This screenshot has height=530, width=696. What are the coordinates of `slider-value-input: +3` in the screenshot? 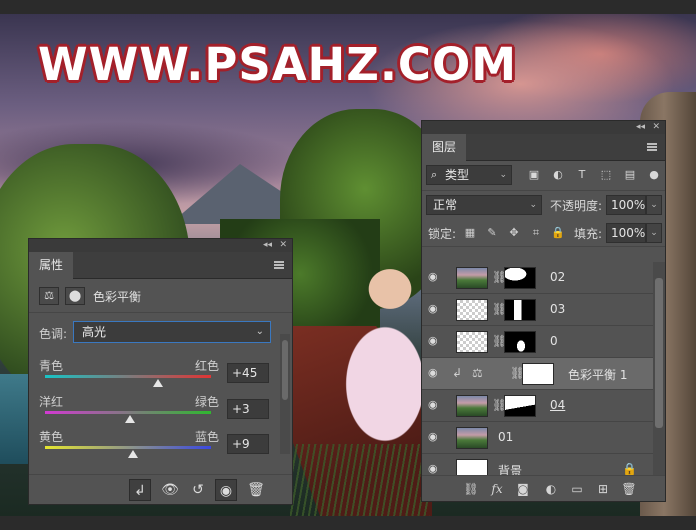 It's located at (248, 409).